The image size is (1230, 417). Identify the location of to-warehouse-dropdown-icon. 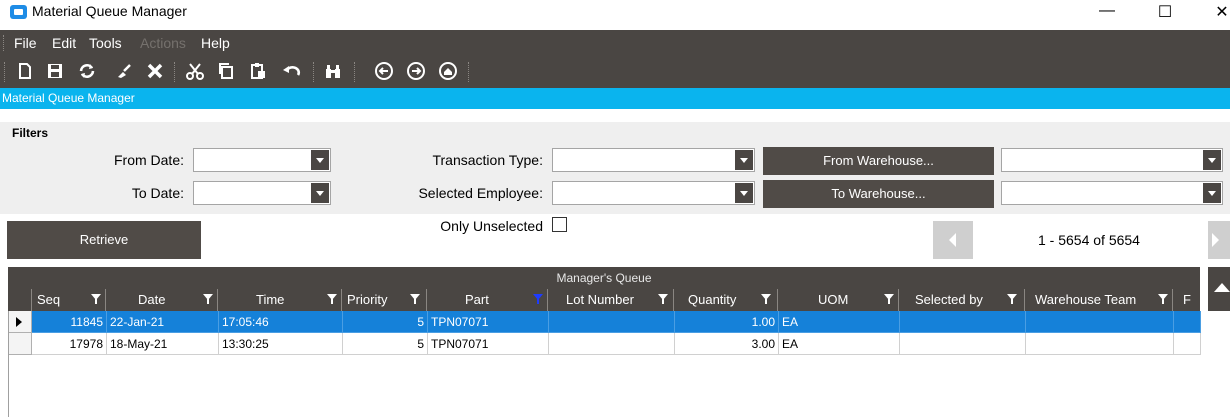
(1212, 193).